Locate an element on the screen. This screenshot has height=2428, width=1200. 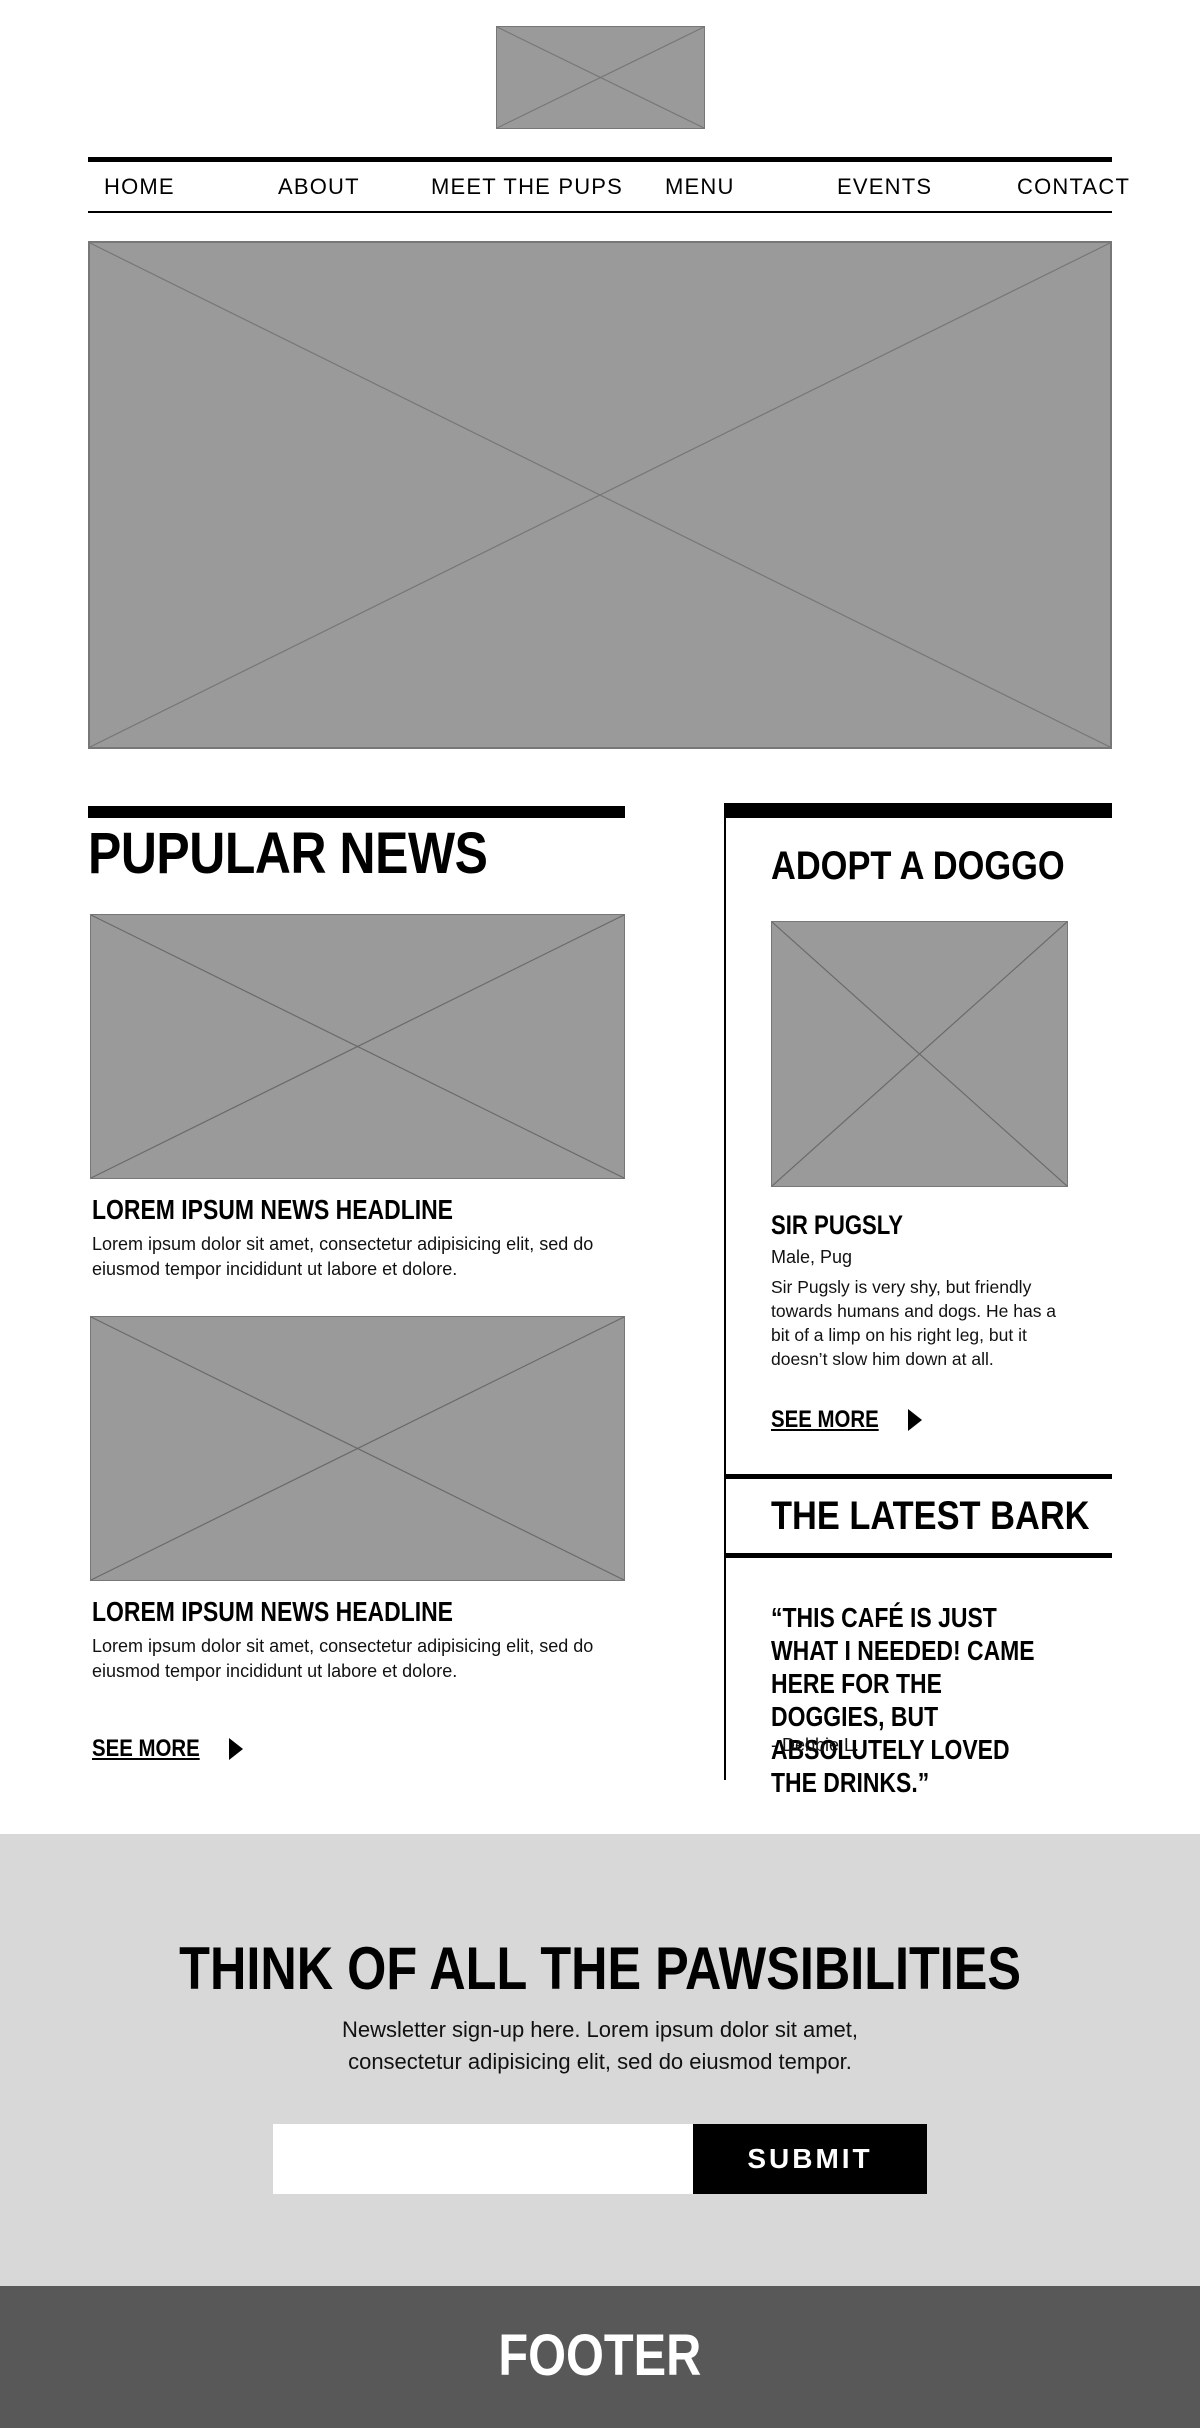
news-article-1-headline: LOREM IPSUM NEWS HEADLINE is located at coordinates (272, 1210).